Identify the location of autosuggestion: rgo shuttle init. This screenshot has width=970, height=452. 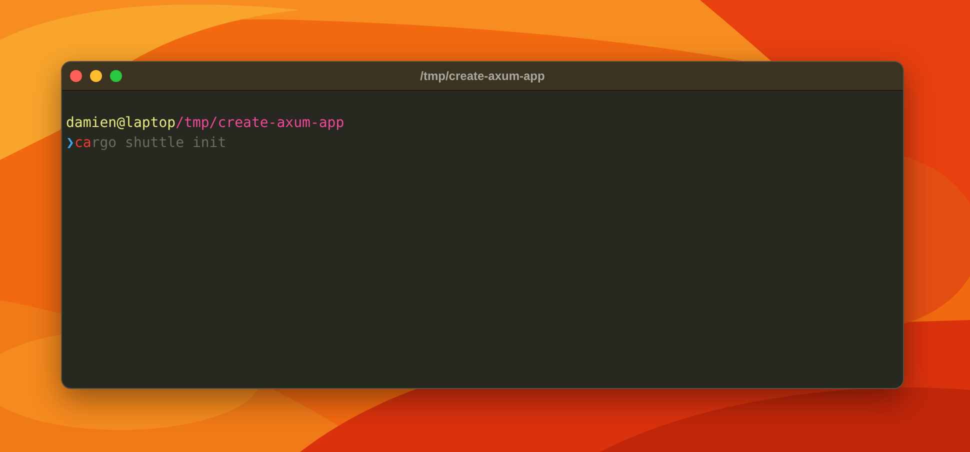
(158, 143).